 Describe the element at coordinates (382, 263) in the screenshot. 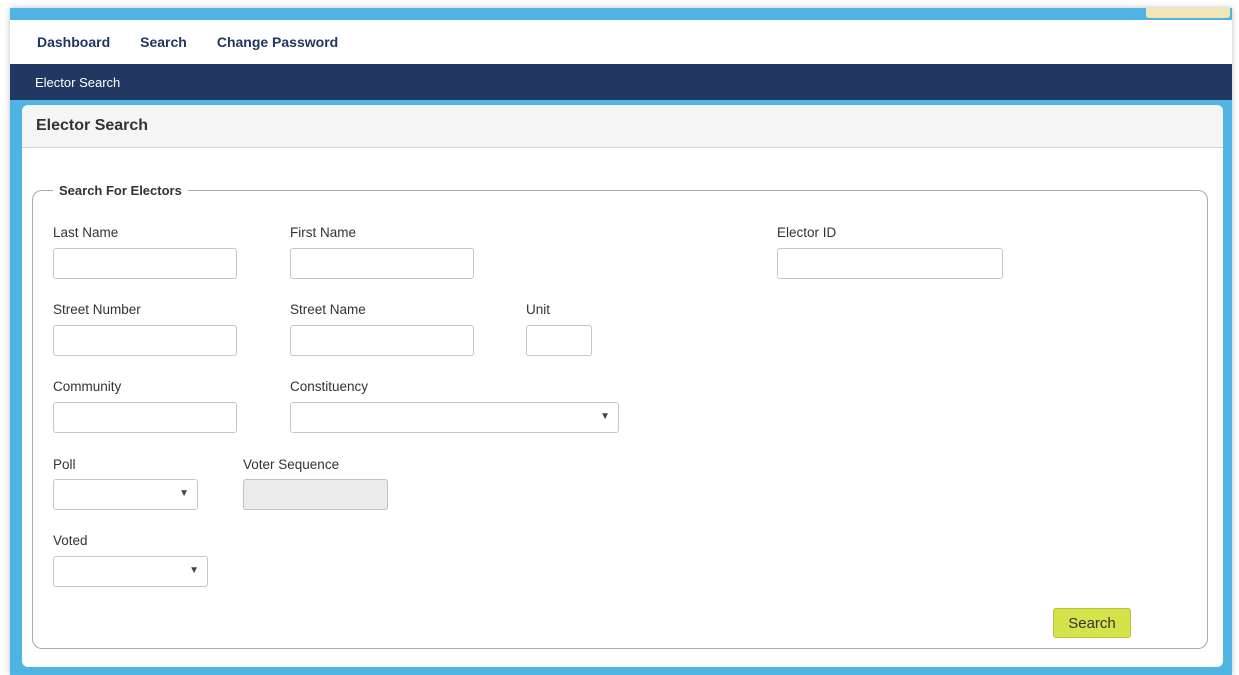

I see `first-name-input` at that location.